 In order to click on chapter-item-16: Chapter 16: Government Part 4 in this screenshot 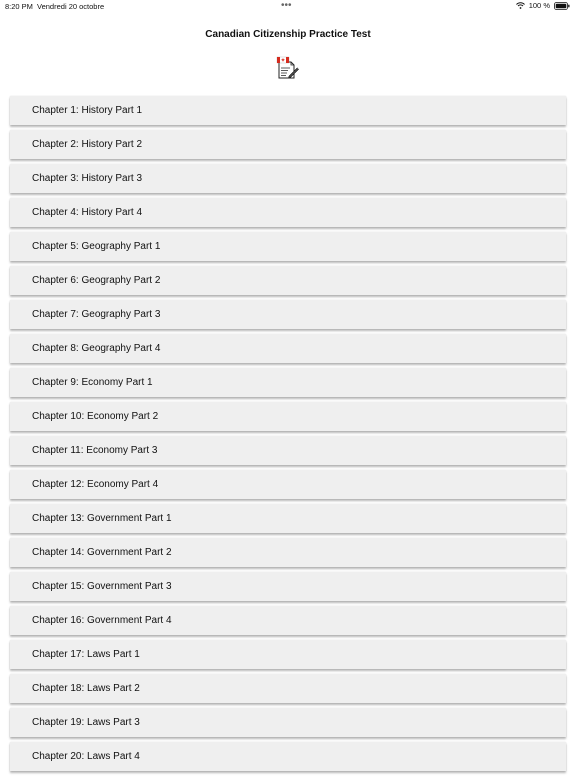, I will do `click(288, 620)`.